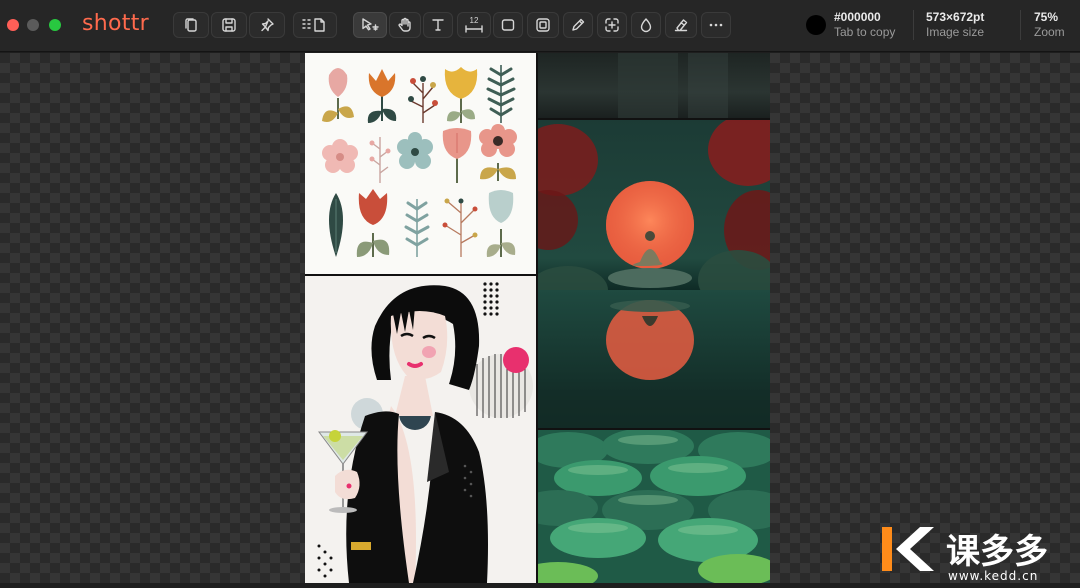 The width and height of the screenshot is (1080, 588). I want to click on zoom-info: 75% Zoom, so click(1049, 25).